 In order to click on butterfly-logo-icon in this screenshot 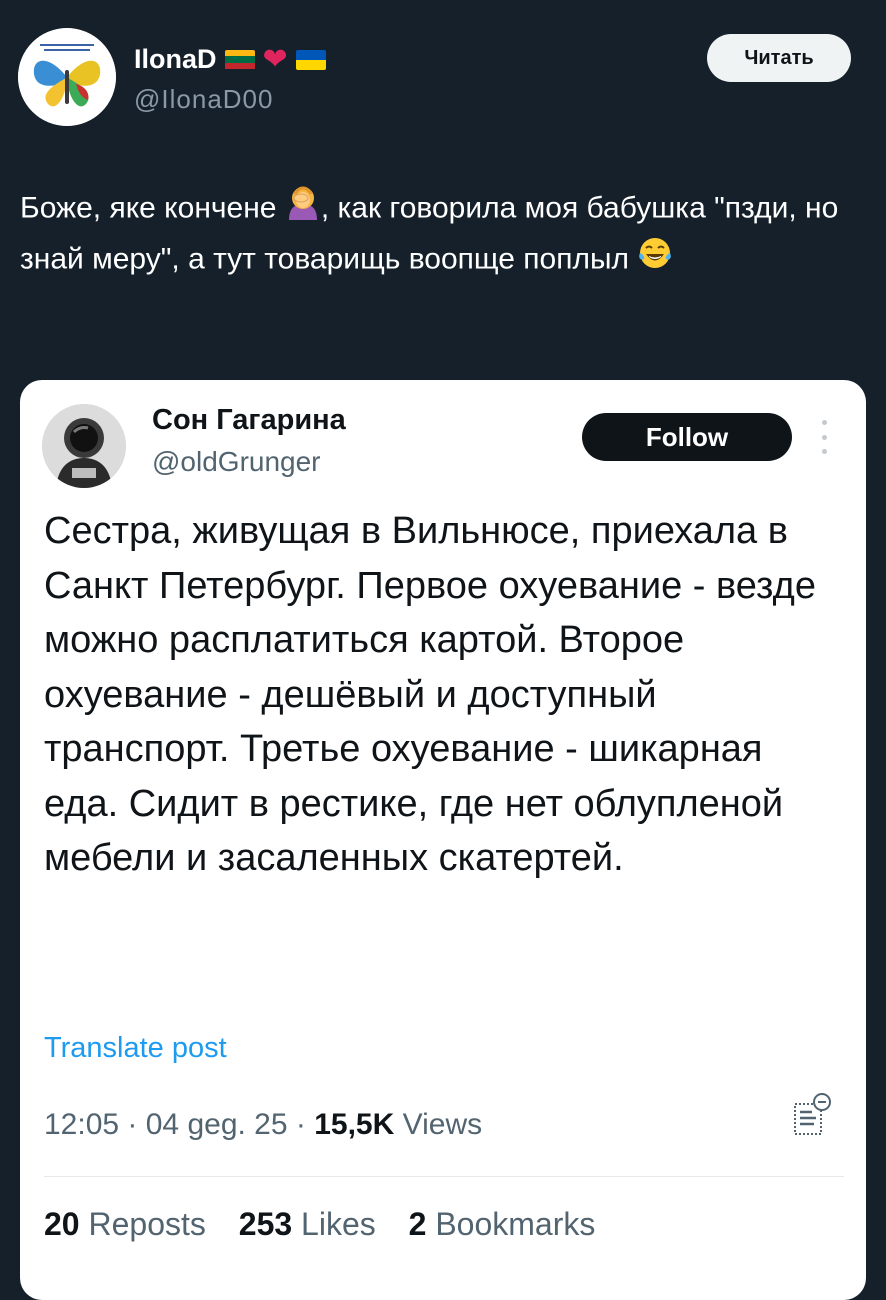, I will do `click(67, 77)`.